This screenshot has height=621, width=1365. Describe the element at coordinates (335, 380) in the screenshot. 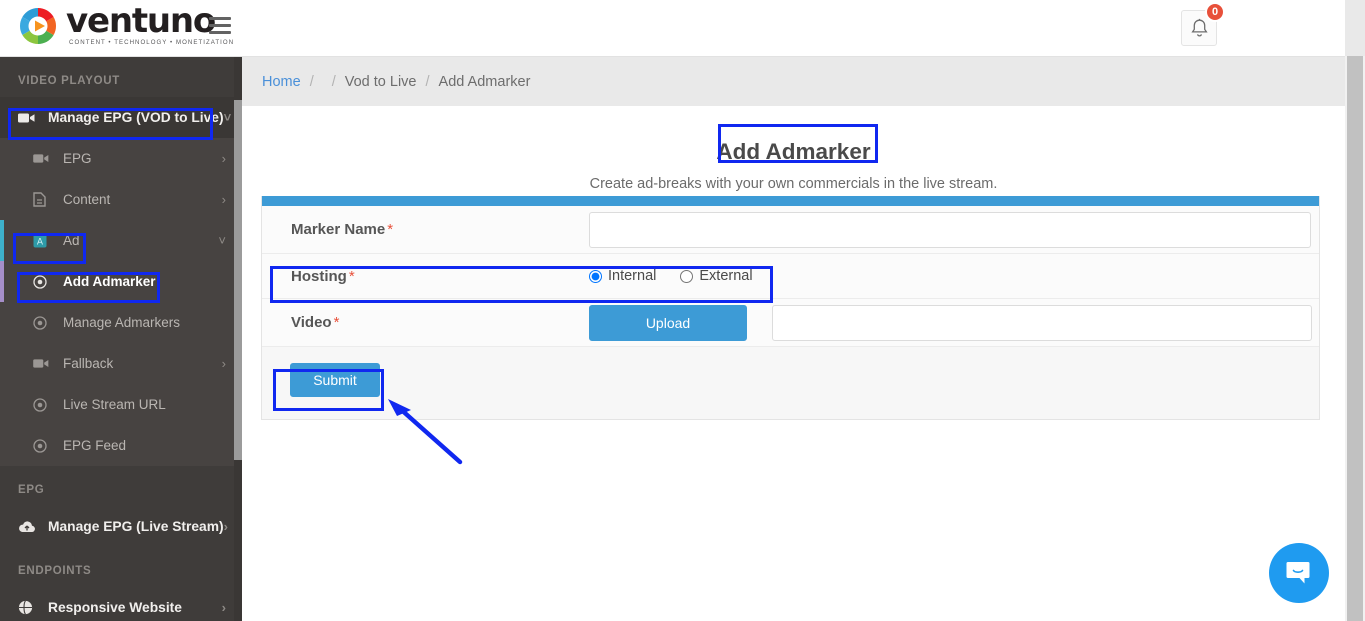

I see `submit-button: Submit` at that location.